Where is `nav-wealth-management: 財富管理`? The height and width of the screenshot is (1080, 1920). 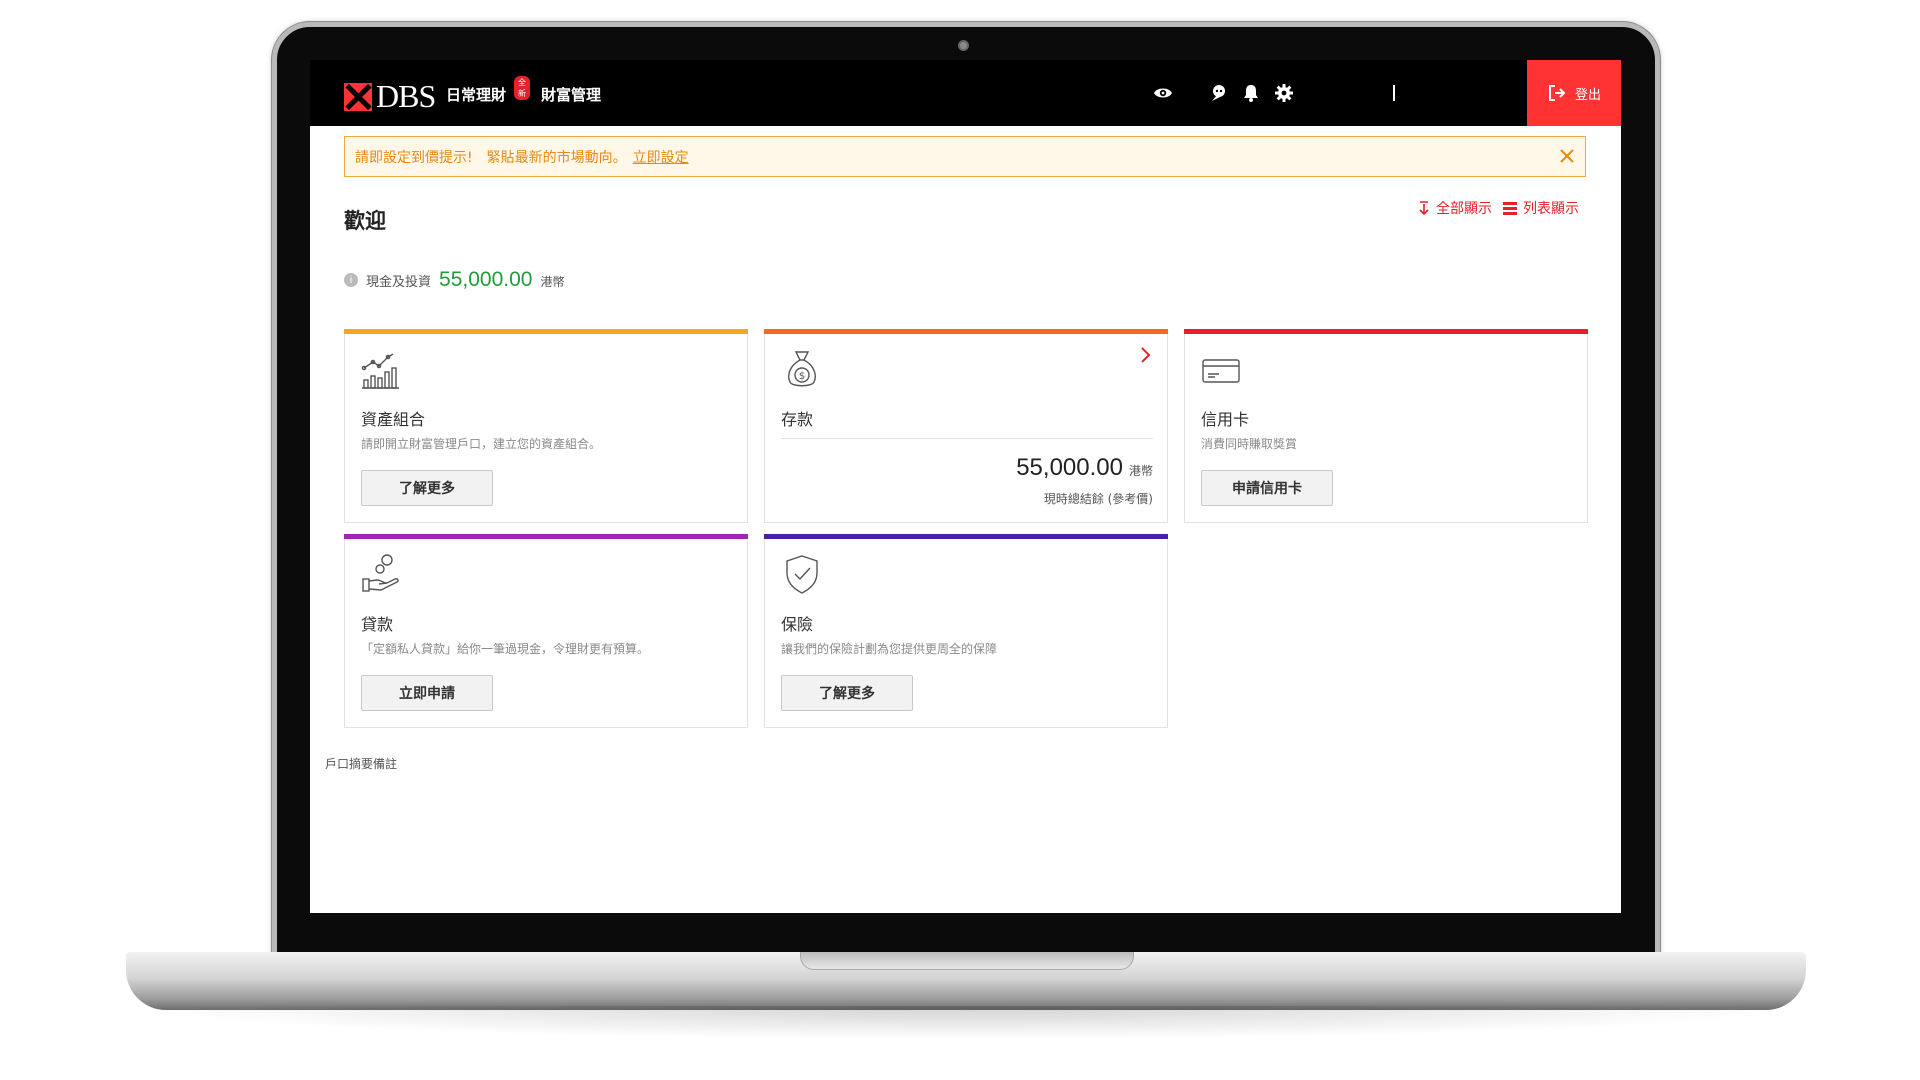
nav-wealth-management: 財富管理 is located at coordinates (571, 94).